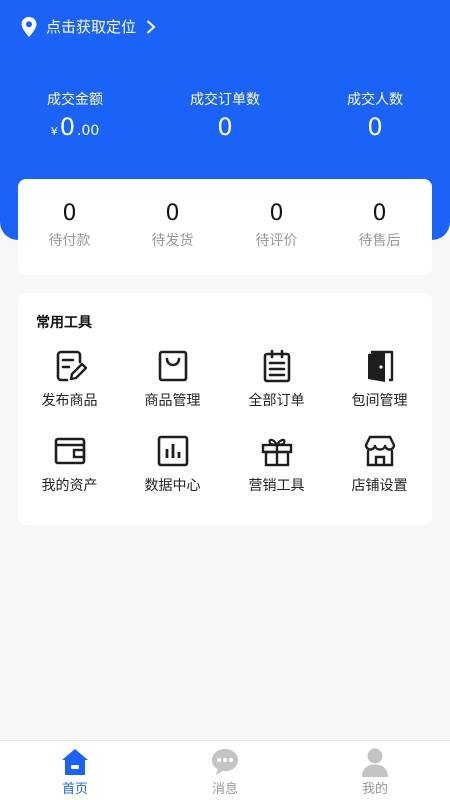 The image size is (450, 800). I want to click on stat-people-value: 0, so click(375, 127).